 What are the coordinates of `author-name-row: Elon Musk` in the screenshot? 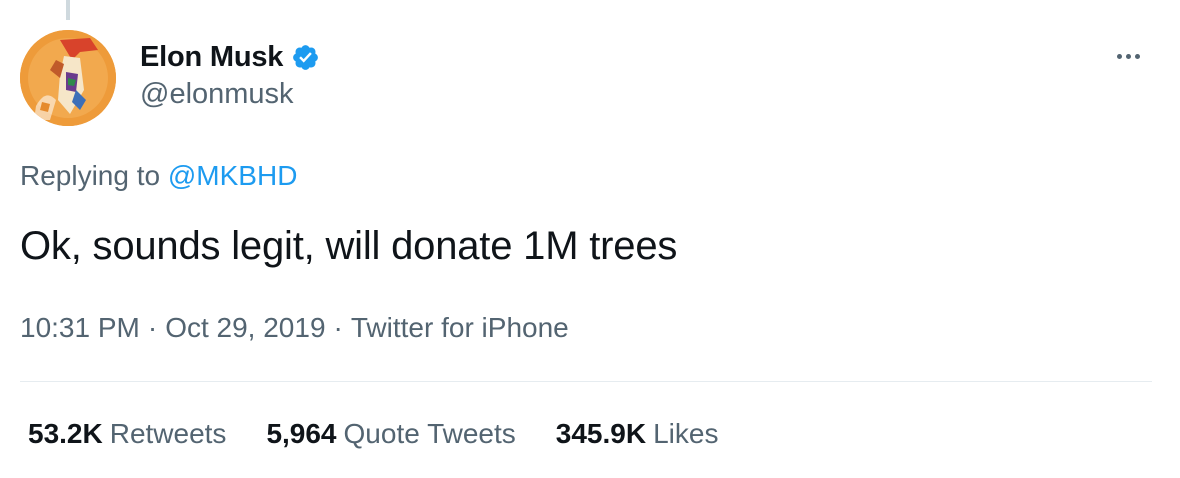 It's located at (230, 57).